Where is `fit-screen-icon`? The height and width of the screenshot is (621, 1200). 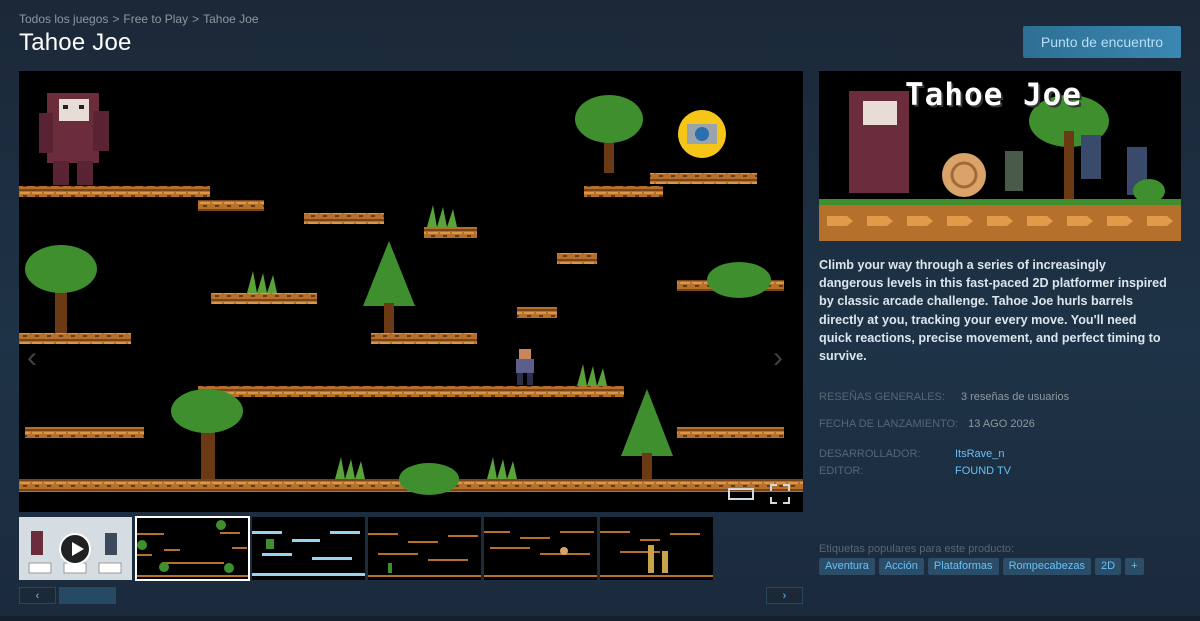 fit-screen-icon is located at coordinates (741, 494).